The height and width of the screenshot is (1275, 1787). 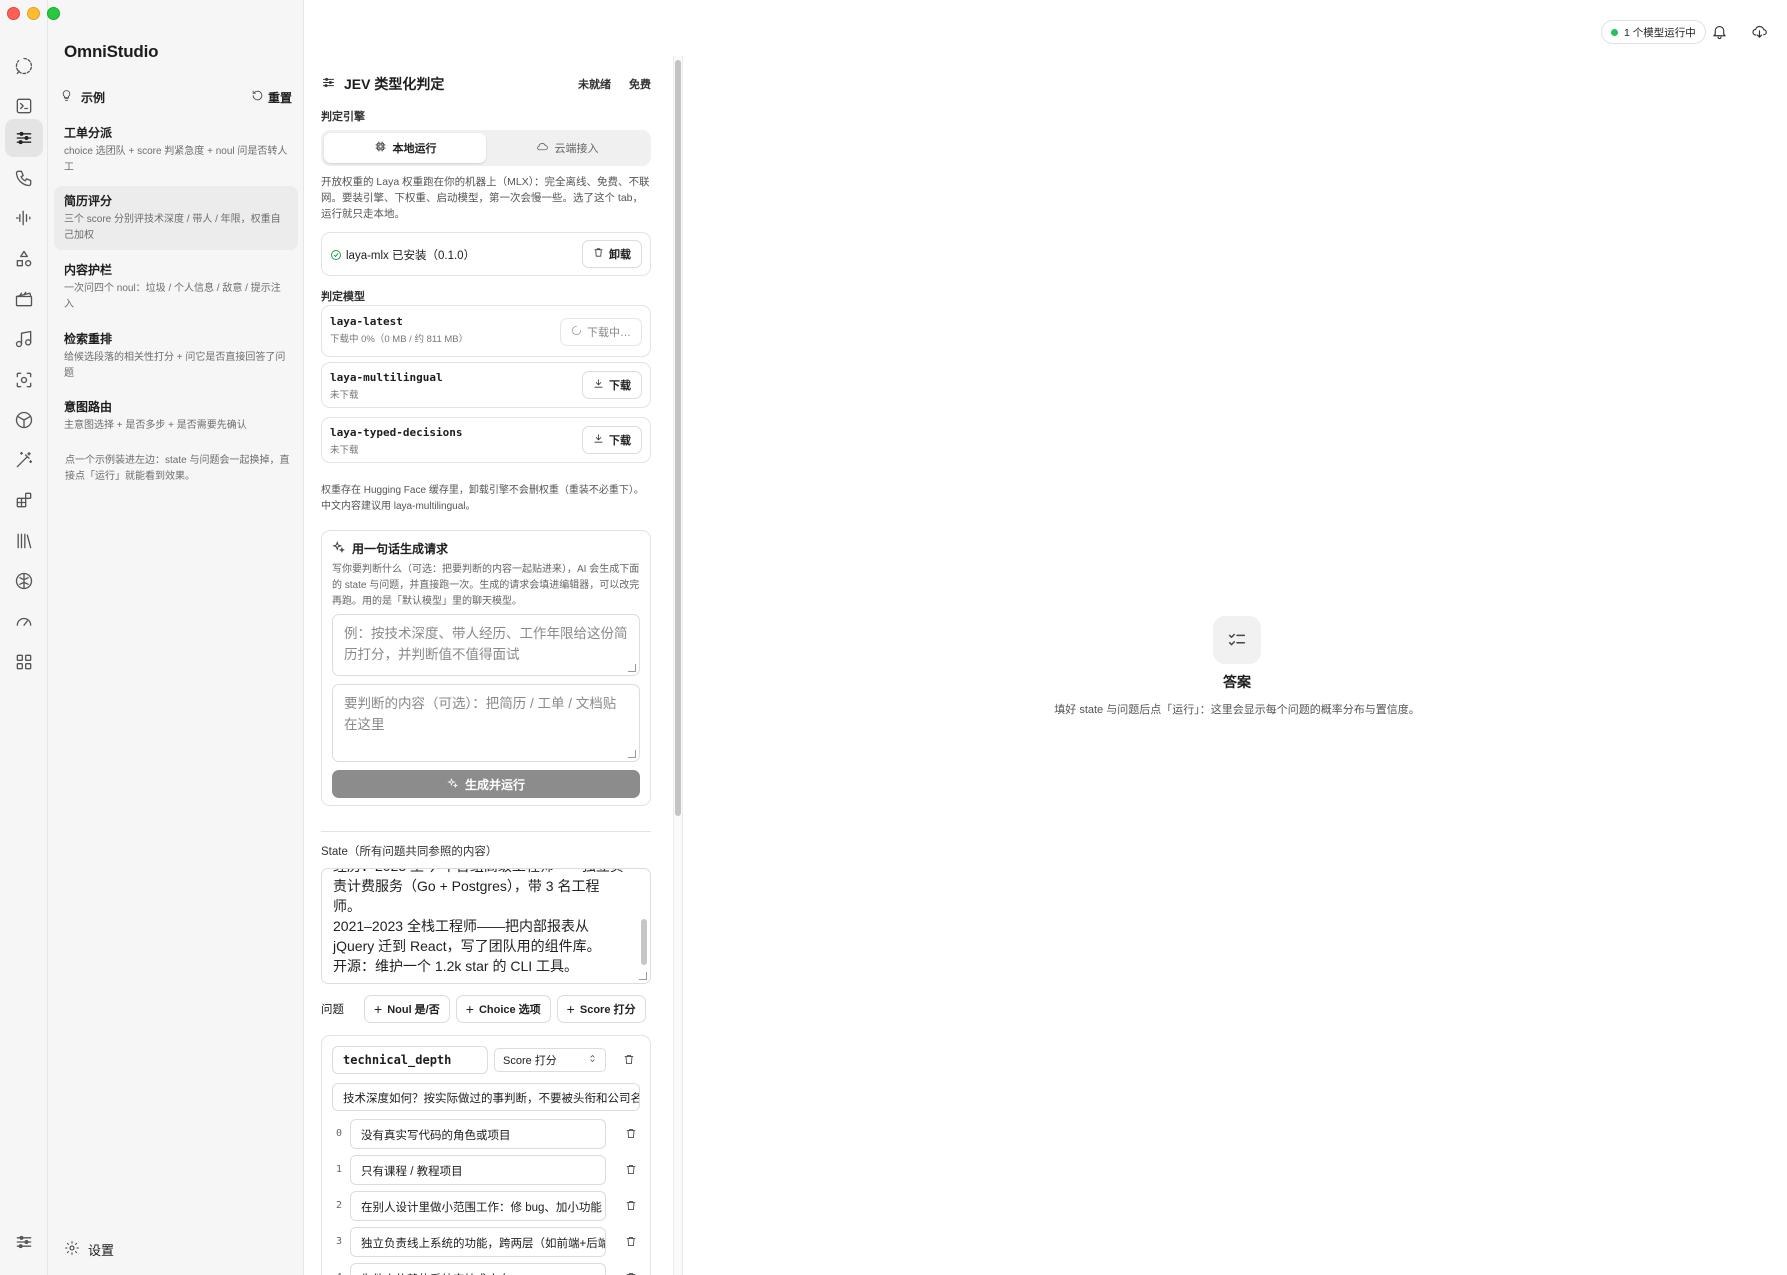 What do you see at coordinates (24, 500) in the screenshot?
I see `rail-plugins-icon` at bounding box center [24, 500].